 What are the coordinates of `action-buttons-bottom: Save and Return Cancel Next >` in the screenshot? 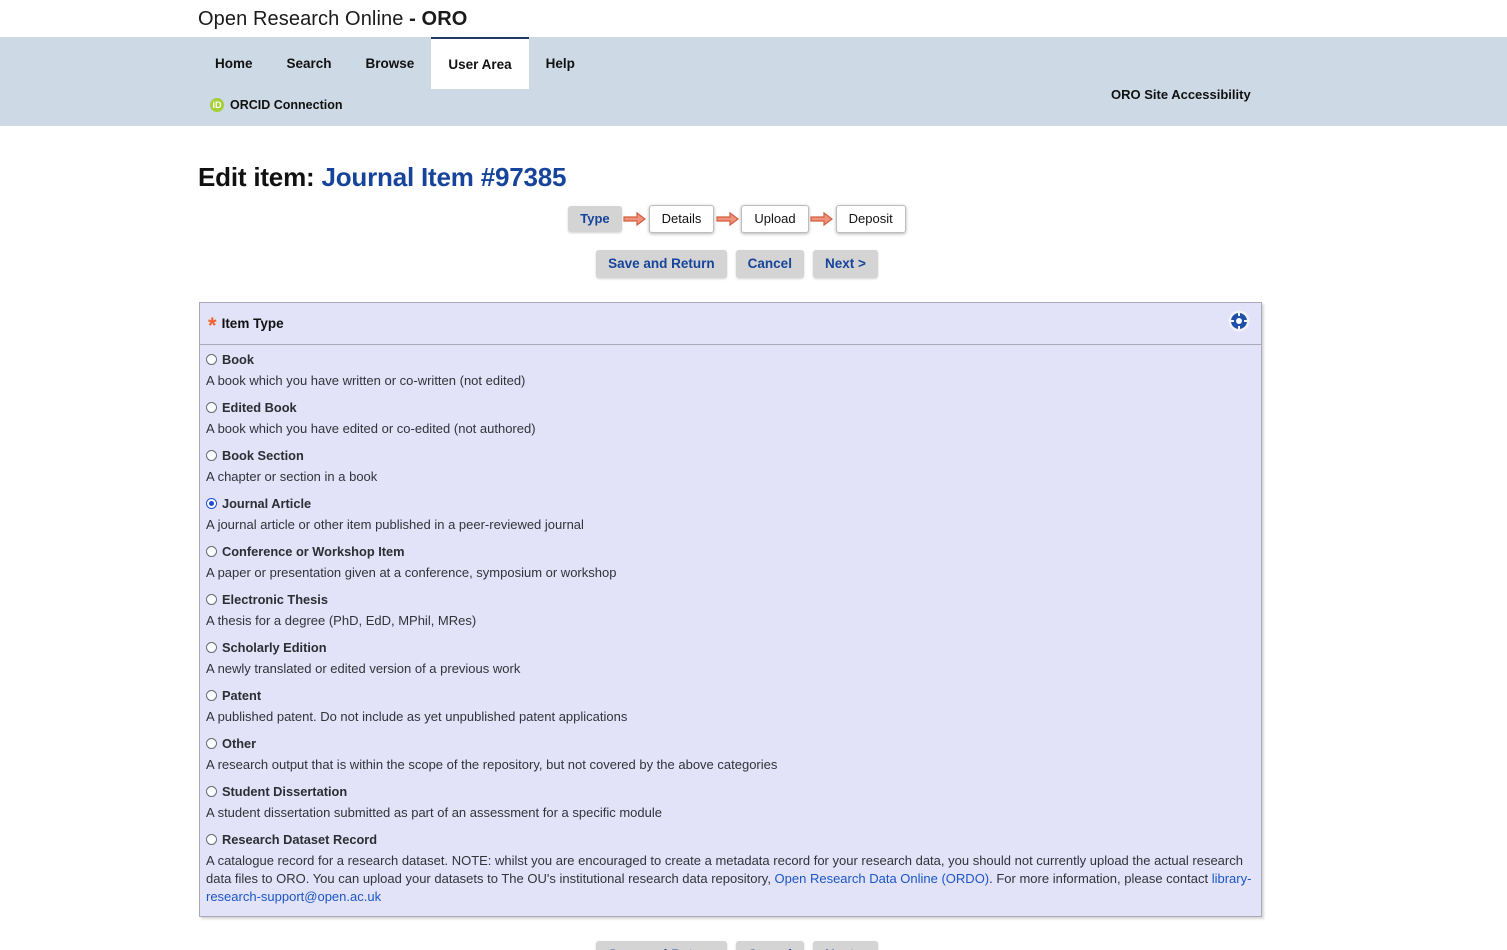 It's located at (638, 945).